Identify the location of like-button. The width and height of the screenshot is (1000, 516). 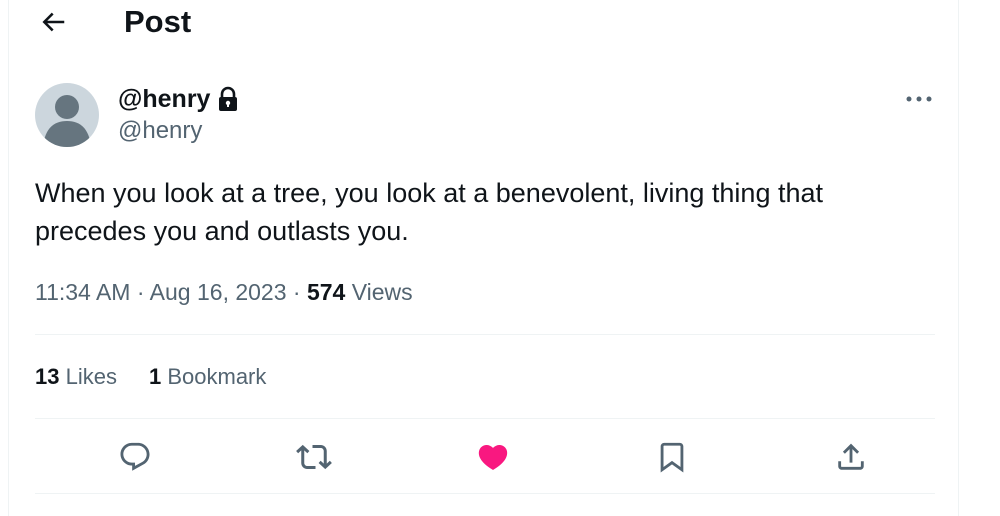
(493, 457).